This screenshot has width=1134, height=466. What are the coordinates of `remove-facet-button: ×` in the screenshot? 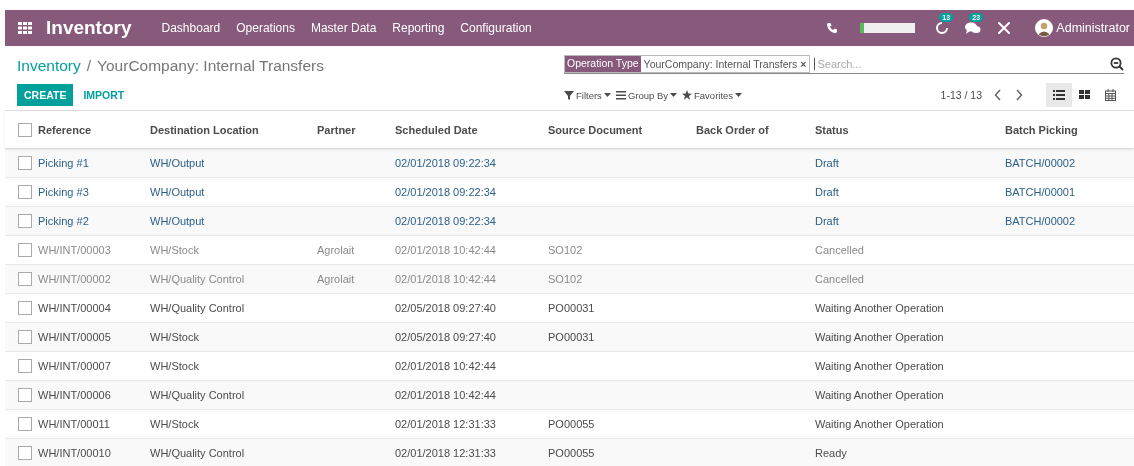 It's located at (805, 63).